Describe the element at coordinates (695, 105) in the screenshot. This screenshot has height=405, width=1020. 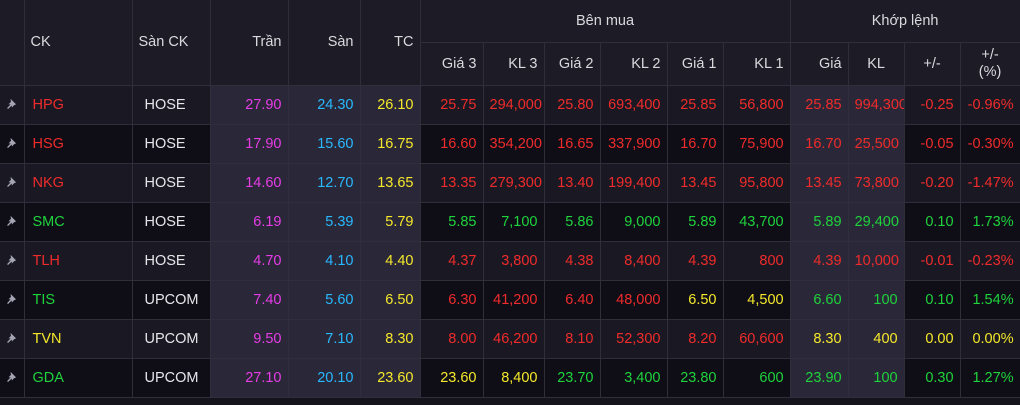
I see `bid1-price: 25.85` at that location.